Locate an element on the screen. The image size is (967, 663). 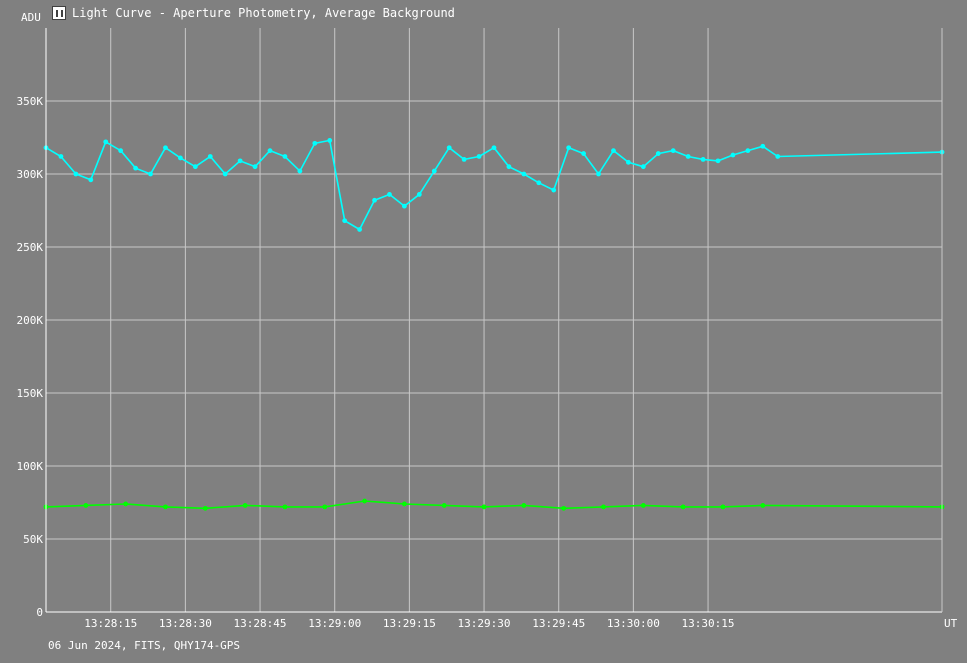
y-tick-label: 0 is located at coordinates (39, 612).